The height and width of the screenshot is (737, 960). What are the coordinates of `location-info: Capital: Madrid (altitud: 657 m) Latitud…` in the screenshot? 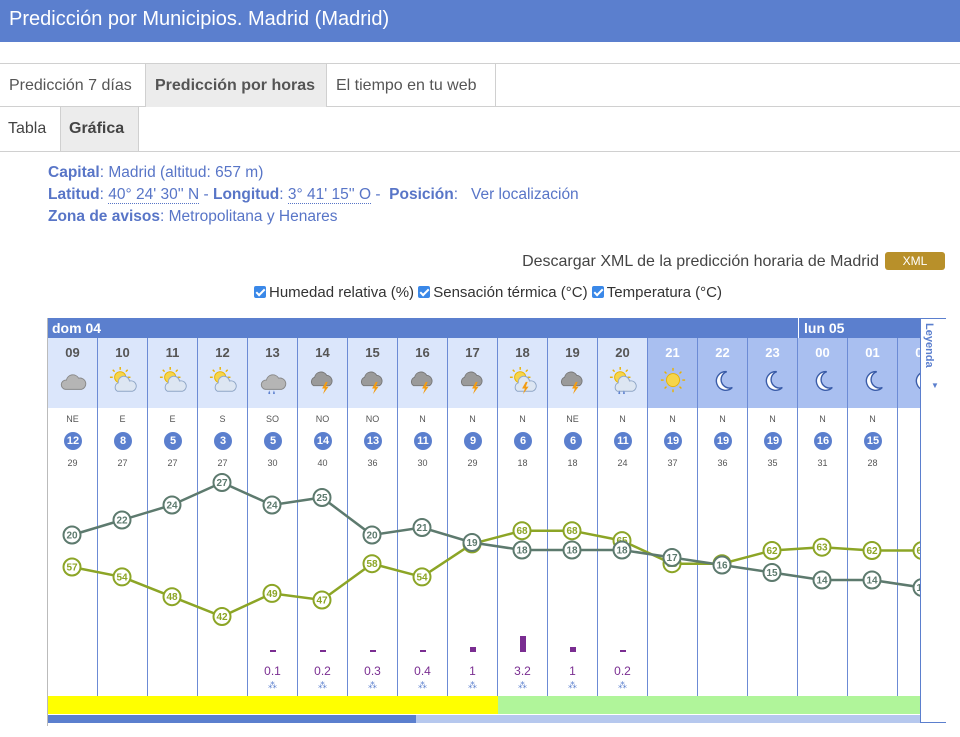 It's located at (313, 195).